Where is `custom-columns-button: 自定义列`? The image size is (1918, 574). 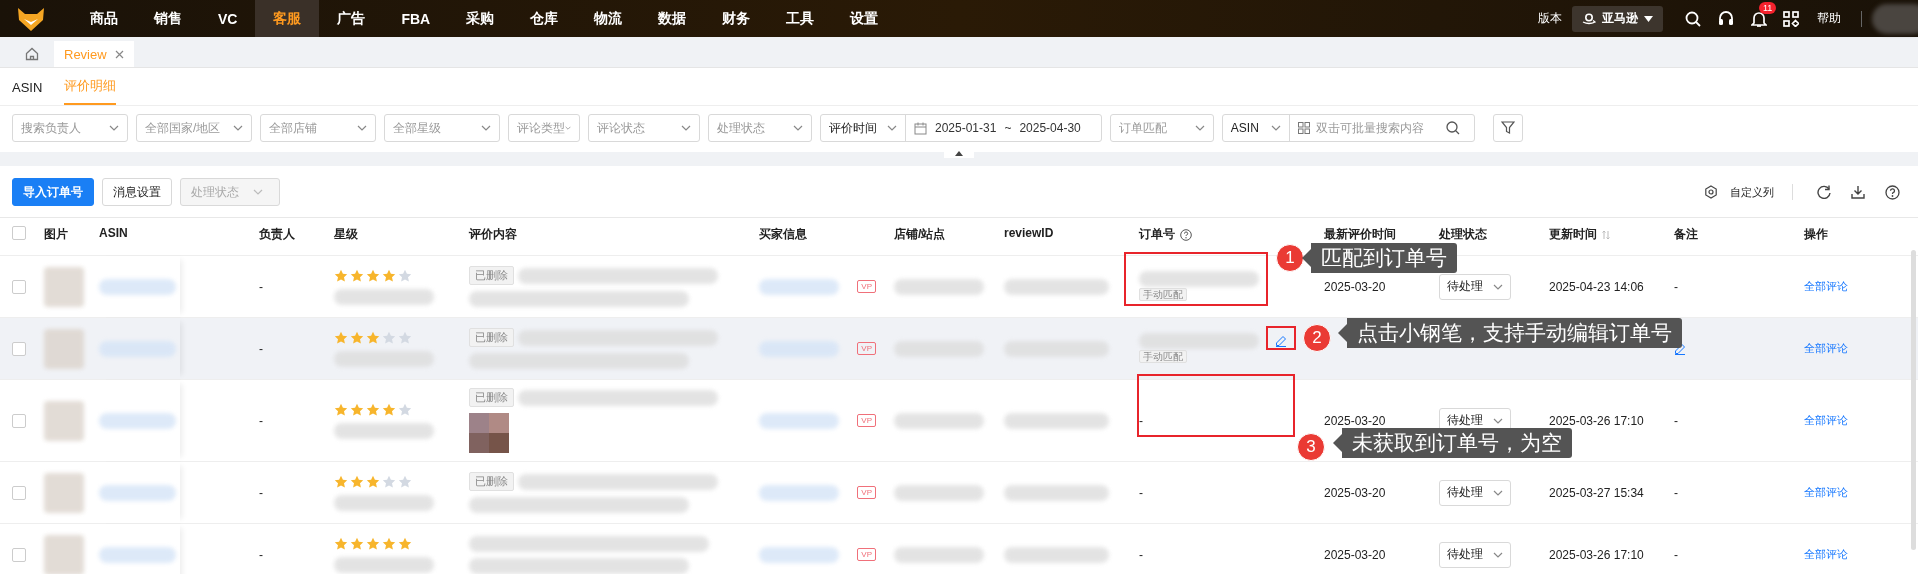
custom-columns-button: 自定义列 is located at coordinates (1736, 192).